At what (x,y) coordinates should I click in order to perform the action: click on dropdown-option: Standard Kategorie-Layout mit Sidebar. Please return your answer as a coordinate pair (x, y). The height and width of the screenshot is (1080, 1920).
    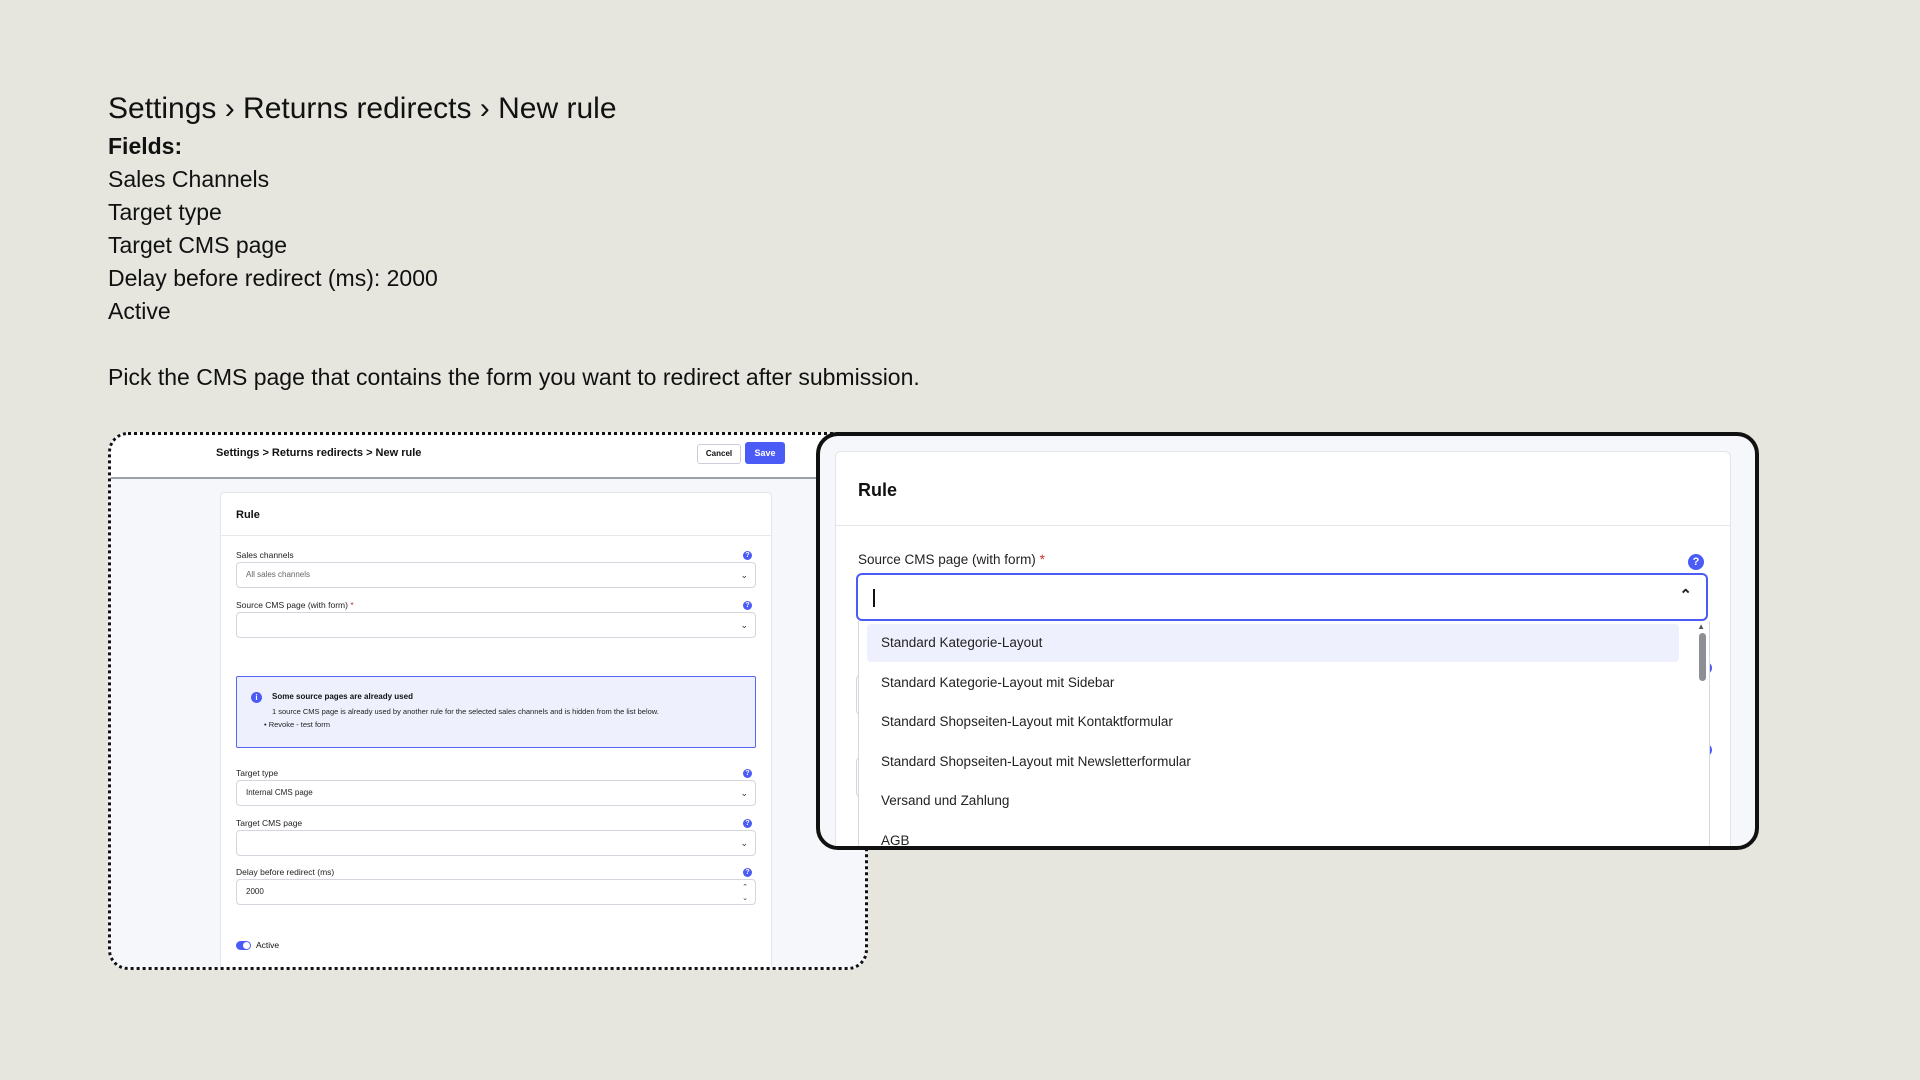
    Looking at the image, I should click on (1273, 683).